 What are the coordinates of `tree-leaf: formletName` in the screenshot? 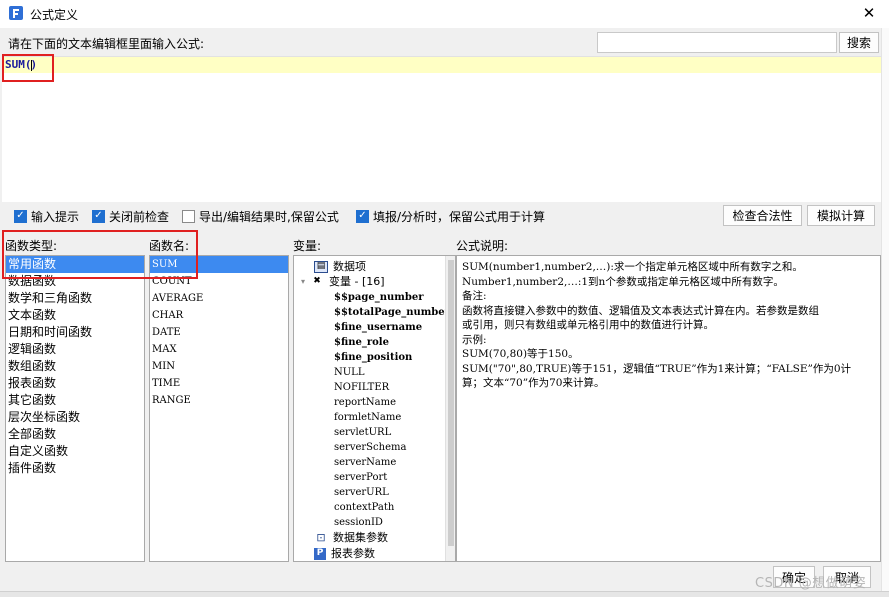 It's located at (367, 417).